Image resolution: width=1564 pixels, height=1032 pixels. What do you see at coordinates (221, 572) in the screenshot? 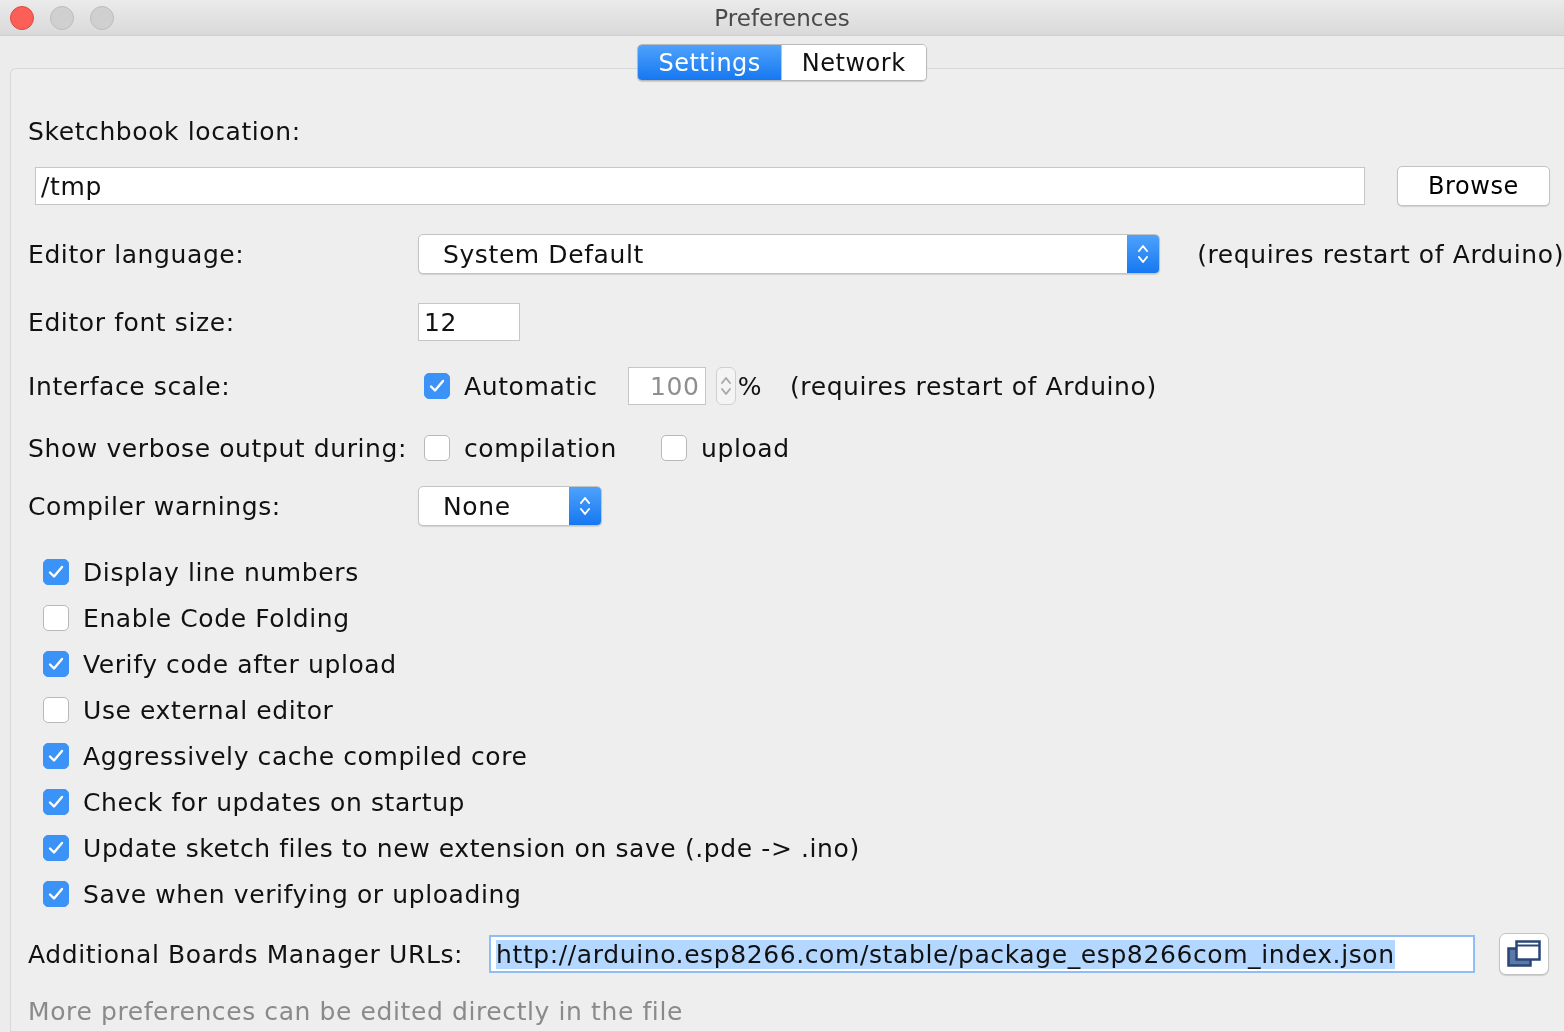
I see `checkbox-label: Display line numbers` at bounding box center [221, 572].